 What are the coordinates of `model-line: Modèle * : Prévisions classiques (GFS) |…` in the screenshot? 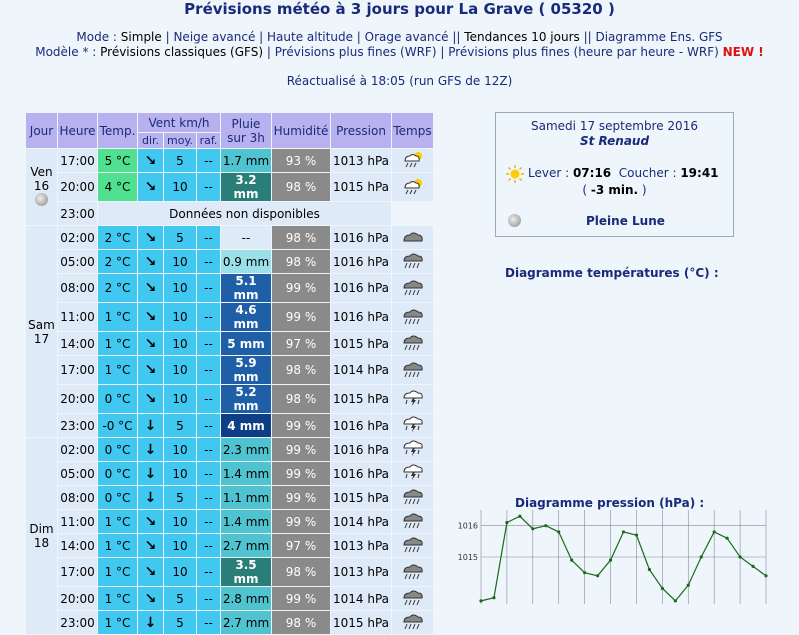 It's located at (399, 52).